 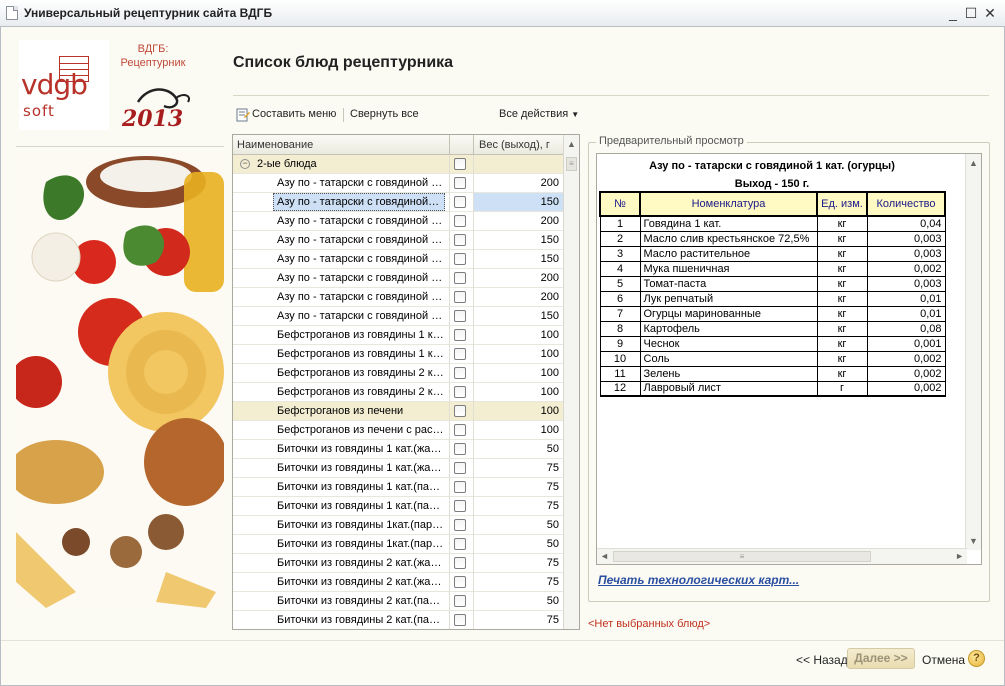 I want to click on dish-row: Азу по - татарски с говядиной 2 кат. 150, so click(x=398, y=316).